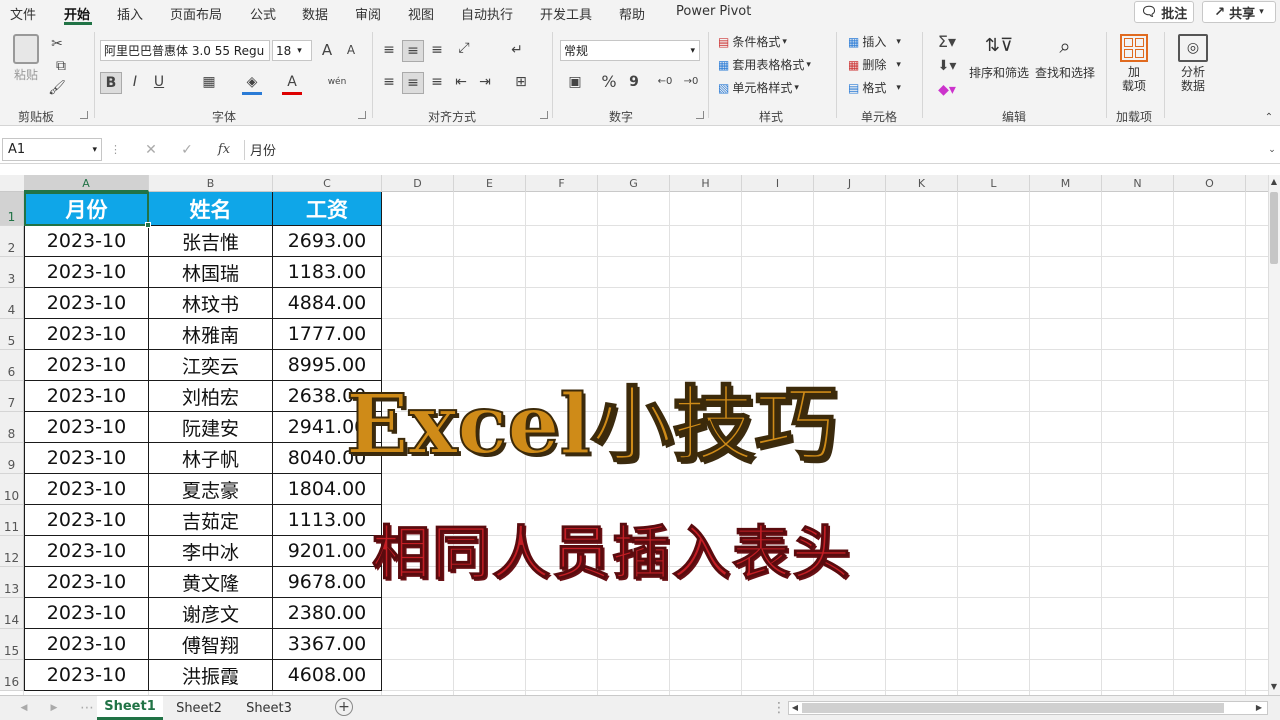  Describe the element at coordinates (211, 551) in the screenshot. I see `table-cell: 李中冰` at that location.